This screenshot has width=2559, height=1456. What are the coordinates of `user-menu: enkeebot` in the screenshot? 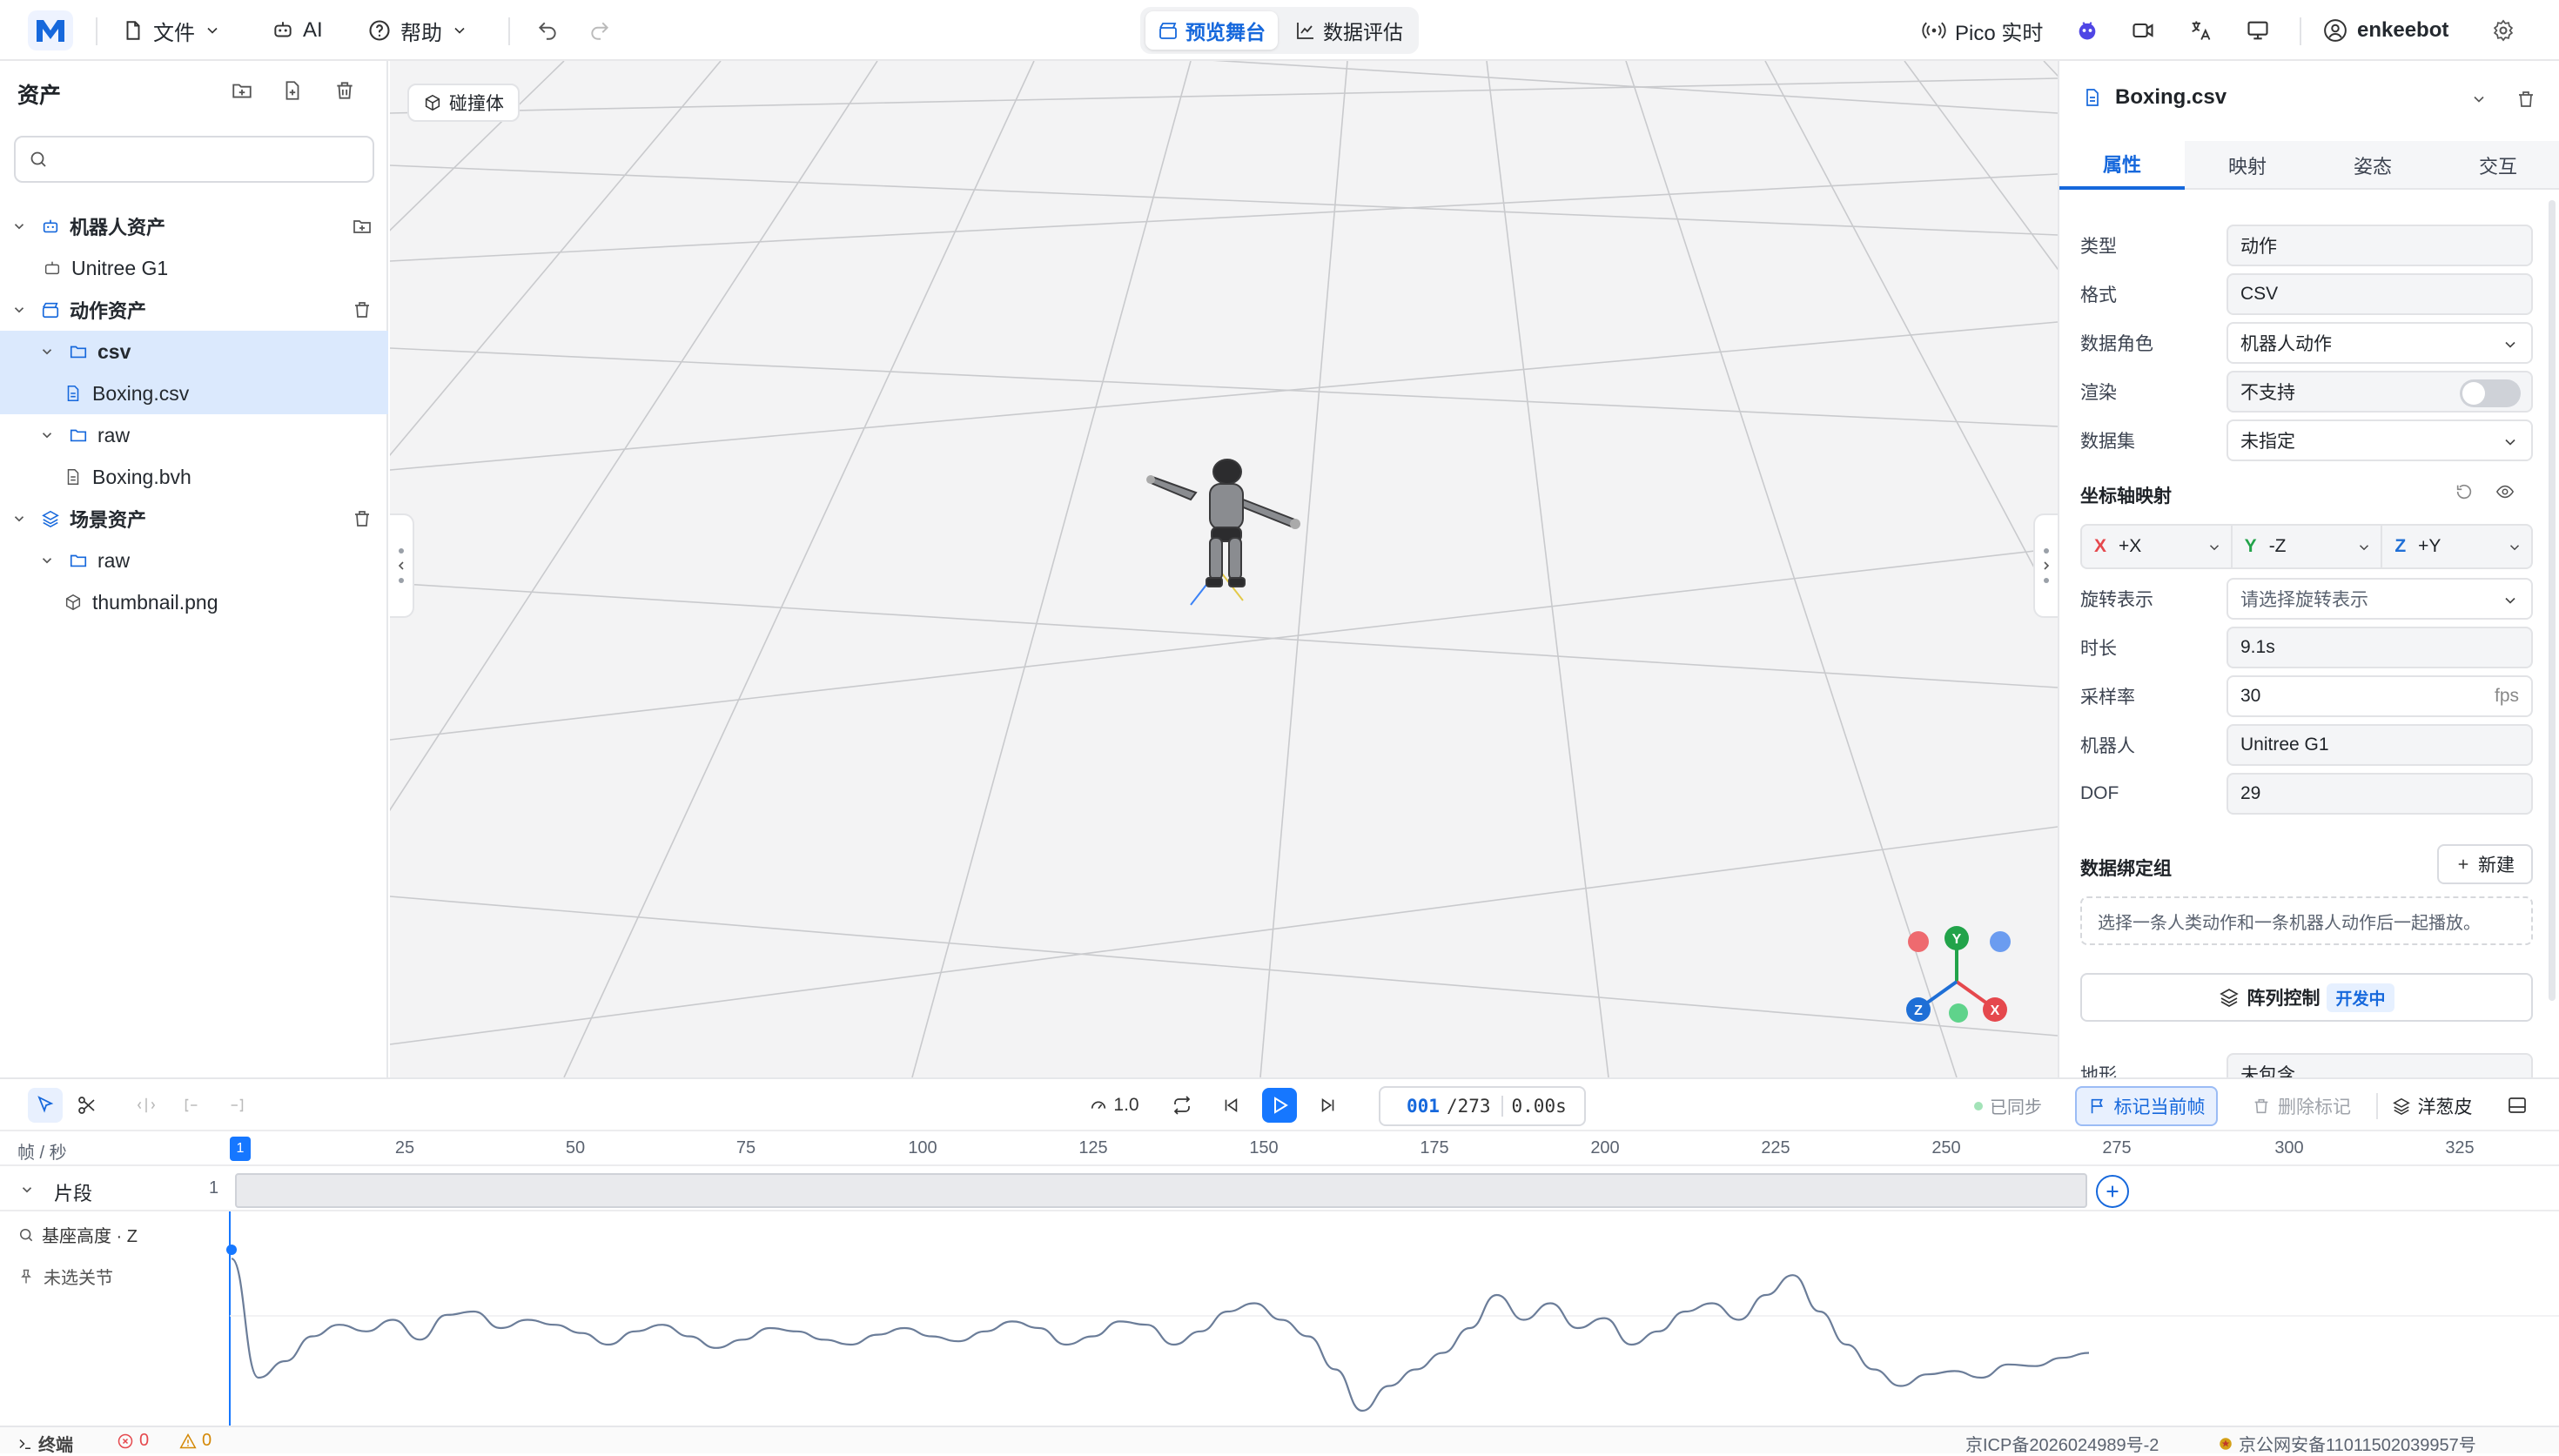 It's located at (2385, 30).